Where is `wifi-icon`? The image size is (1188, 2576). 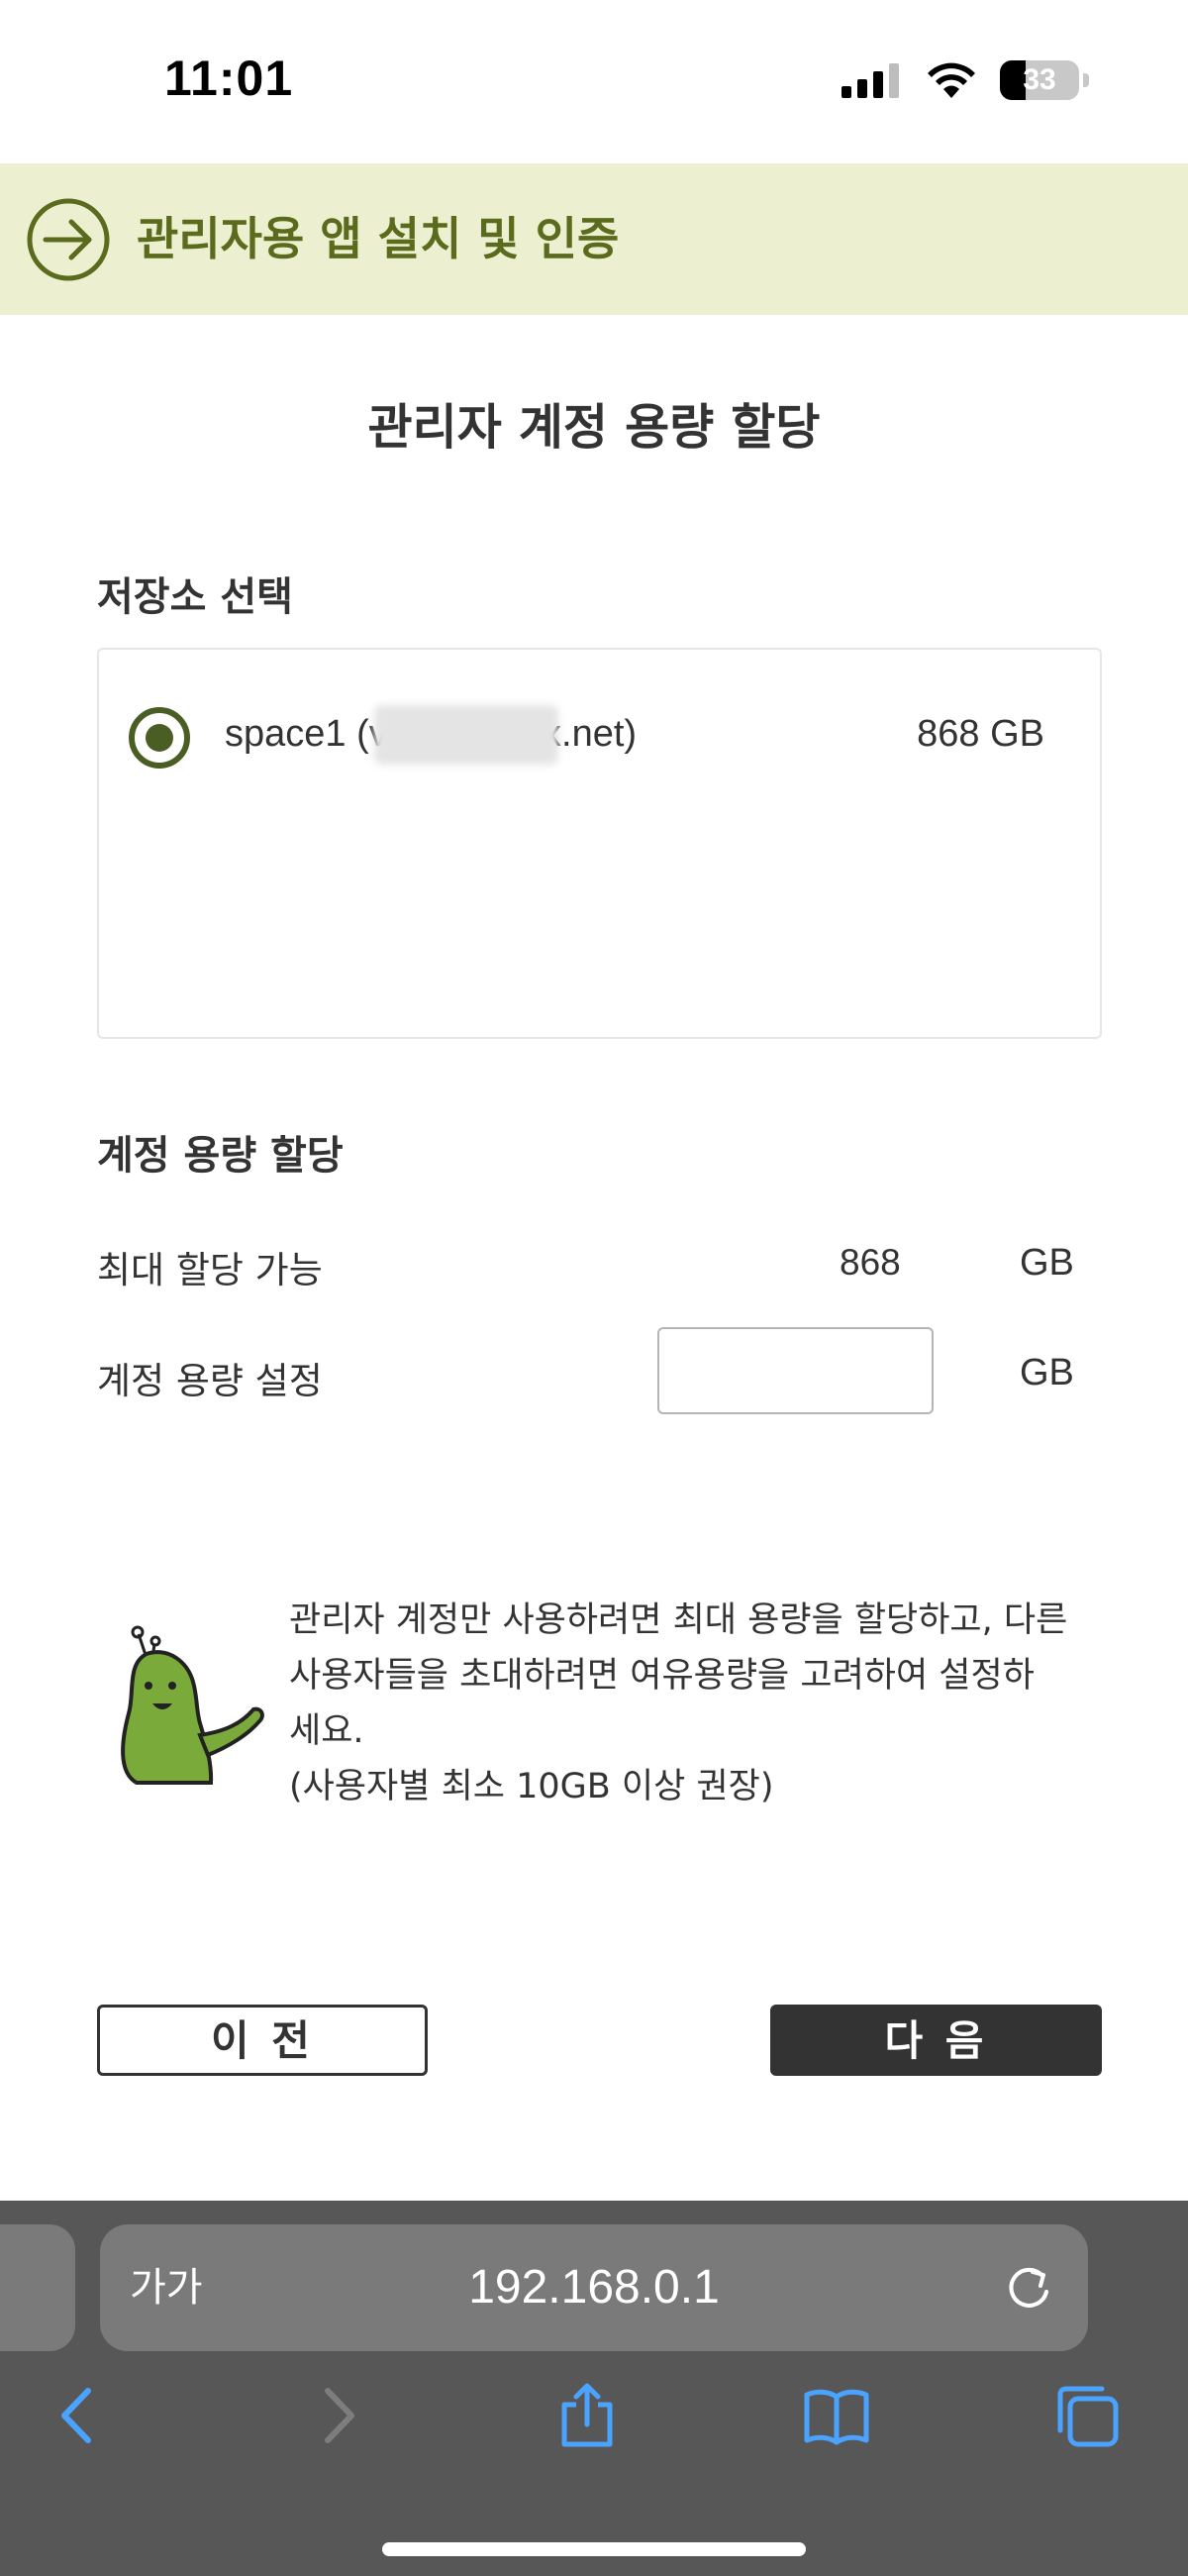
wifi-icon is located at coordinates (952, 80).